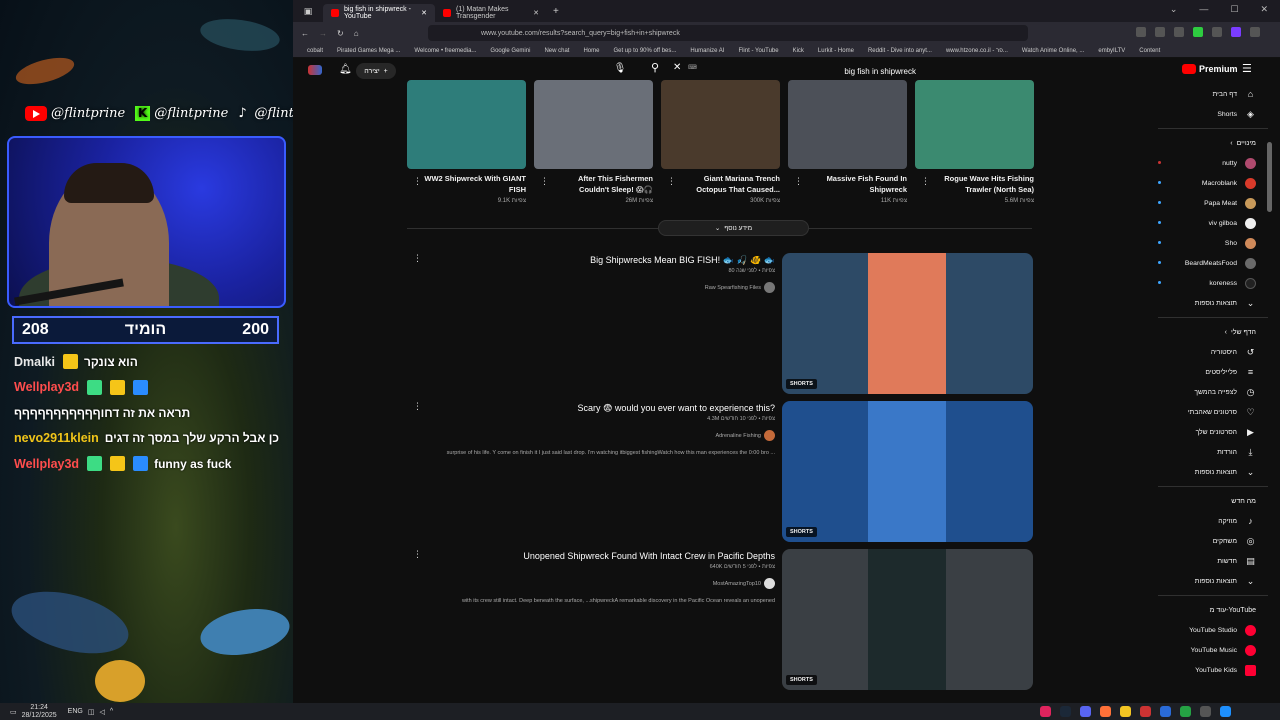  Describe the element at coordinates (1208, 630) in the screenshot. I see `guide-item-studio: YouTube Studio` at that location.